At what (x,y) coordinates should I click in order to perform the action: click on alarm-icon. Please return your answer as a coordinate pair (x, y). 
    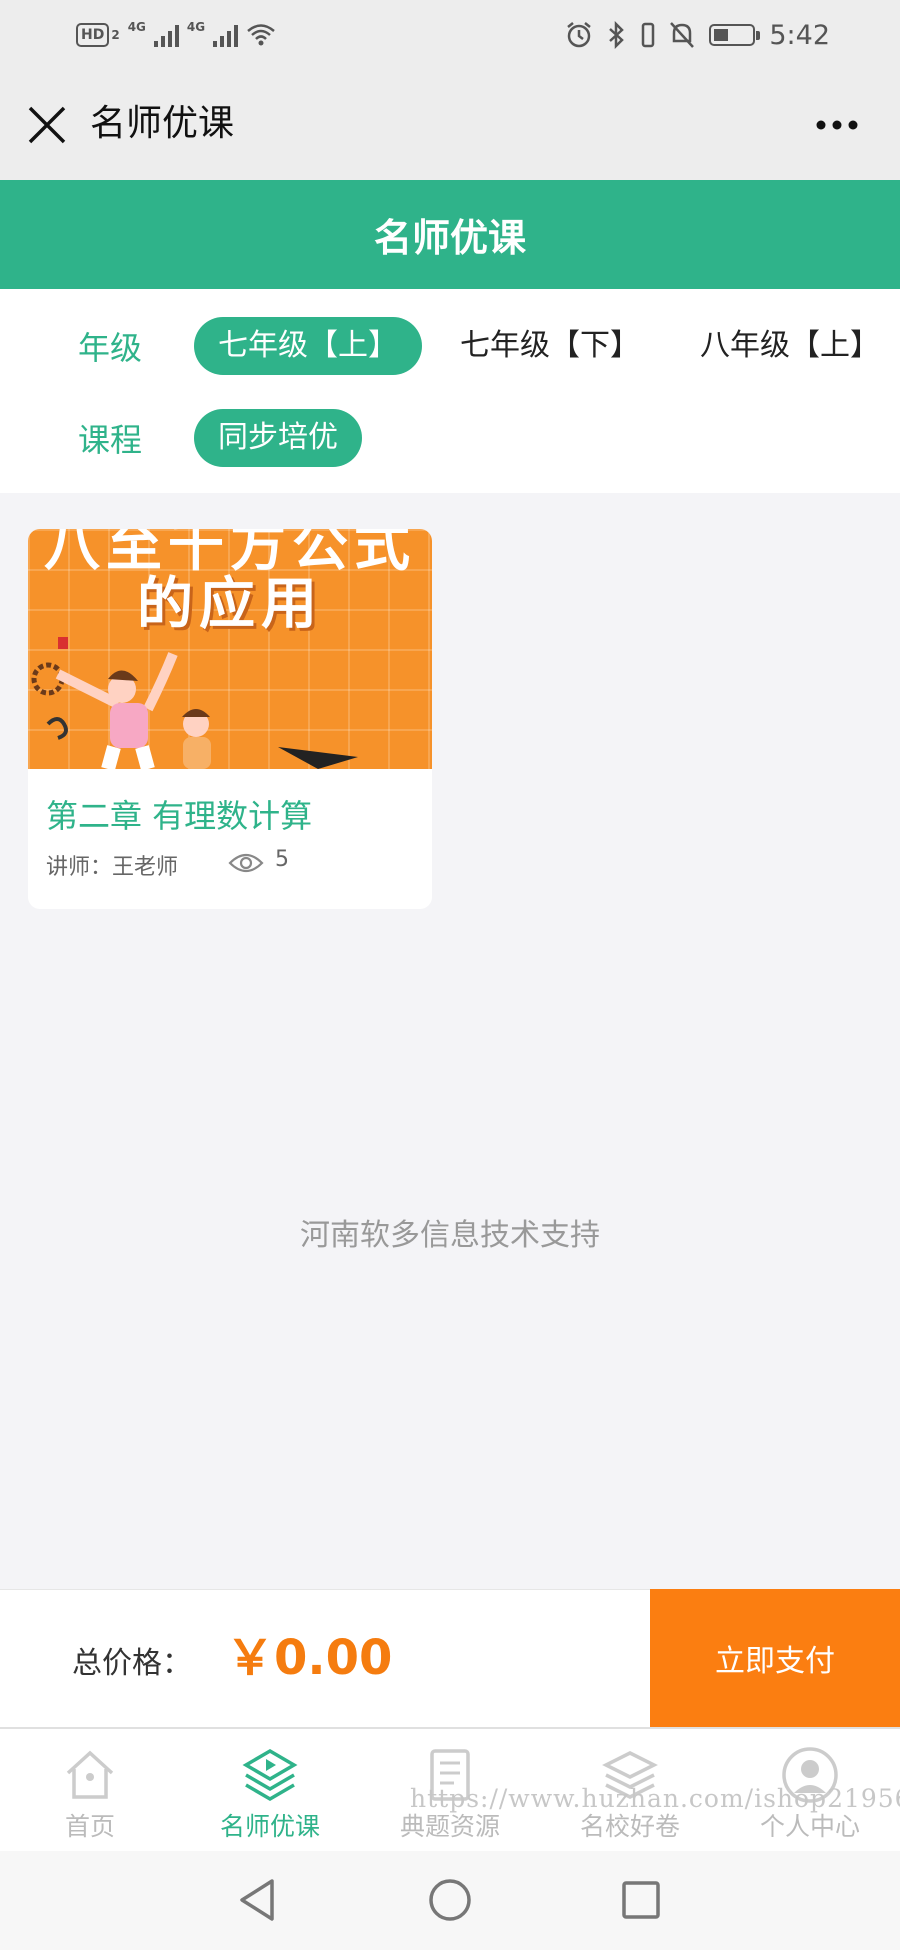
    Looking at the image, I should click on (579, 35).